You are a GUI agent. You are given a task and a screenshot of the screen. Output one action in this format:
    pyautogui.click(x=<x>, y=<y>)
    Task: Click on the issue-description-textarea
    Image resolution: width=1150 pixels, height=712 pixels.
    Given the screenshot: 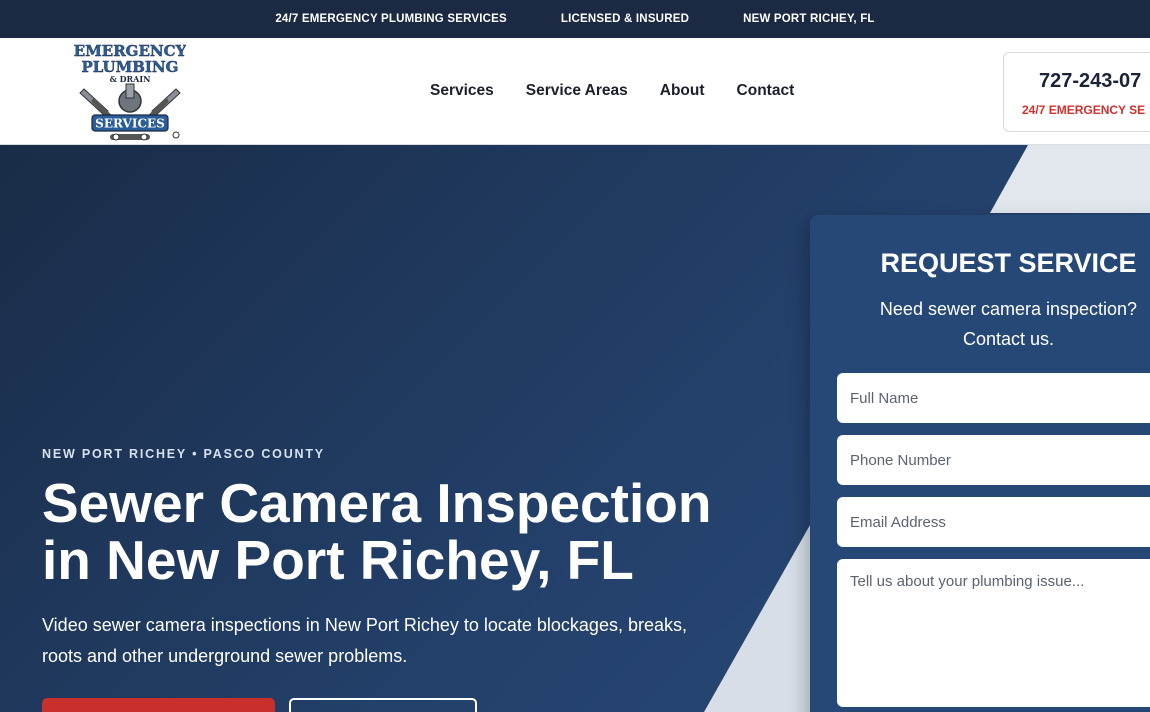 What is the action you would take?
    pyautogui.click(x=993, y=633)
    